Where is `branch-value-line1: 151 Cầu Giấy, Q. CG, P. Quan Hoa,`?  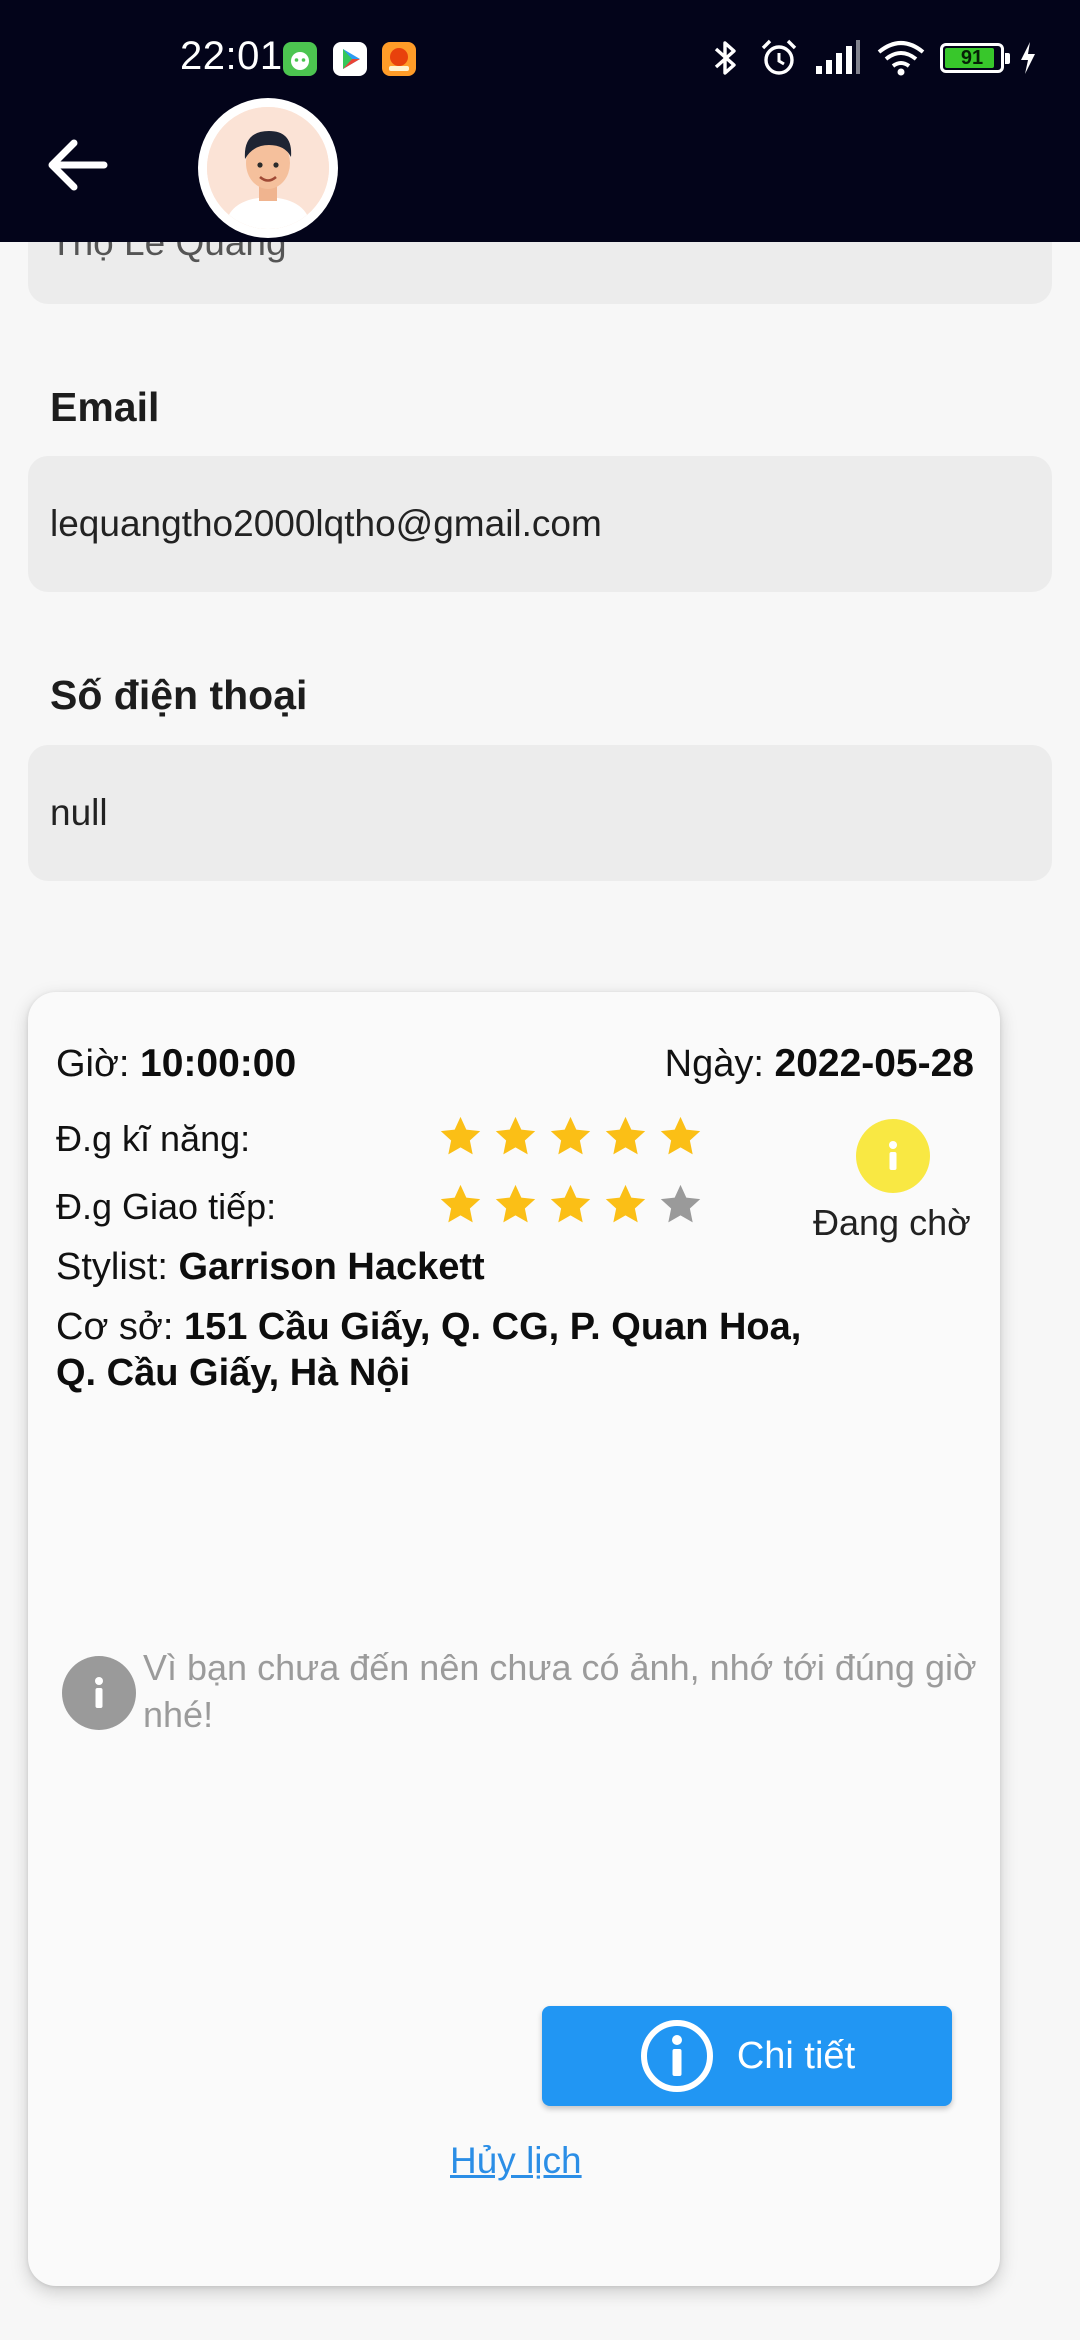 branch-value-line1: 151 Cầu Giấy, Q. CG, P. Quan Hoa, is located at coordinates (492, 1327).